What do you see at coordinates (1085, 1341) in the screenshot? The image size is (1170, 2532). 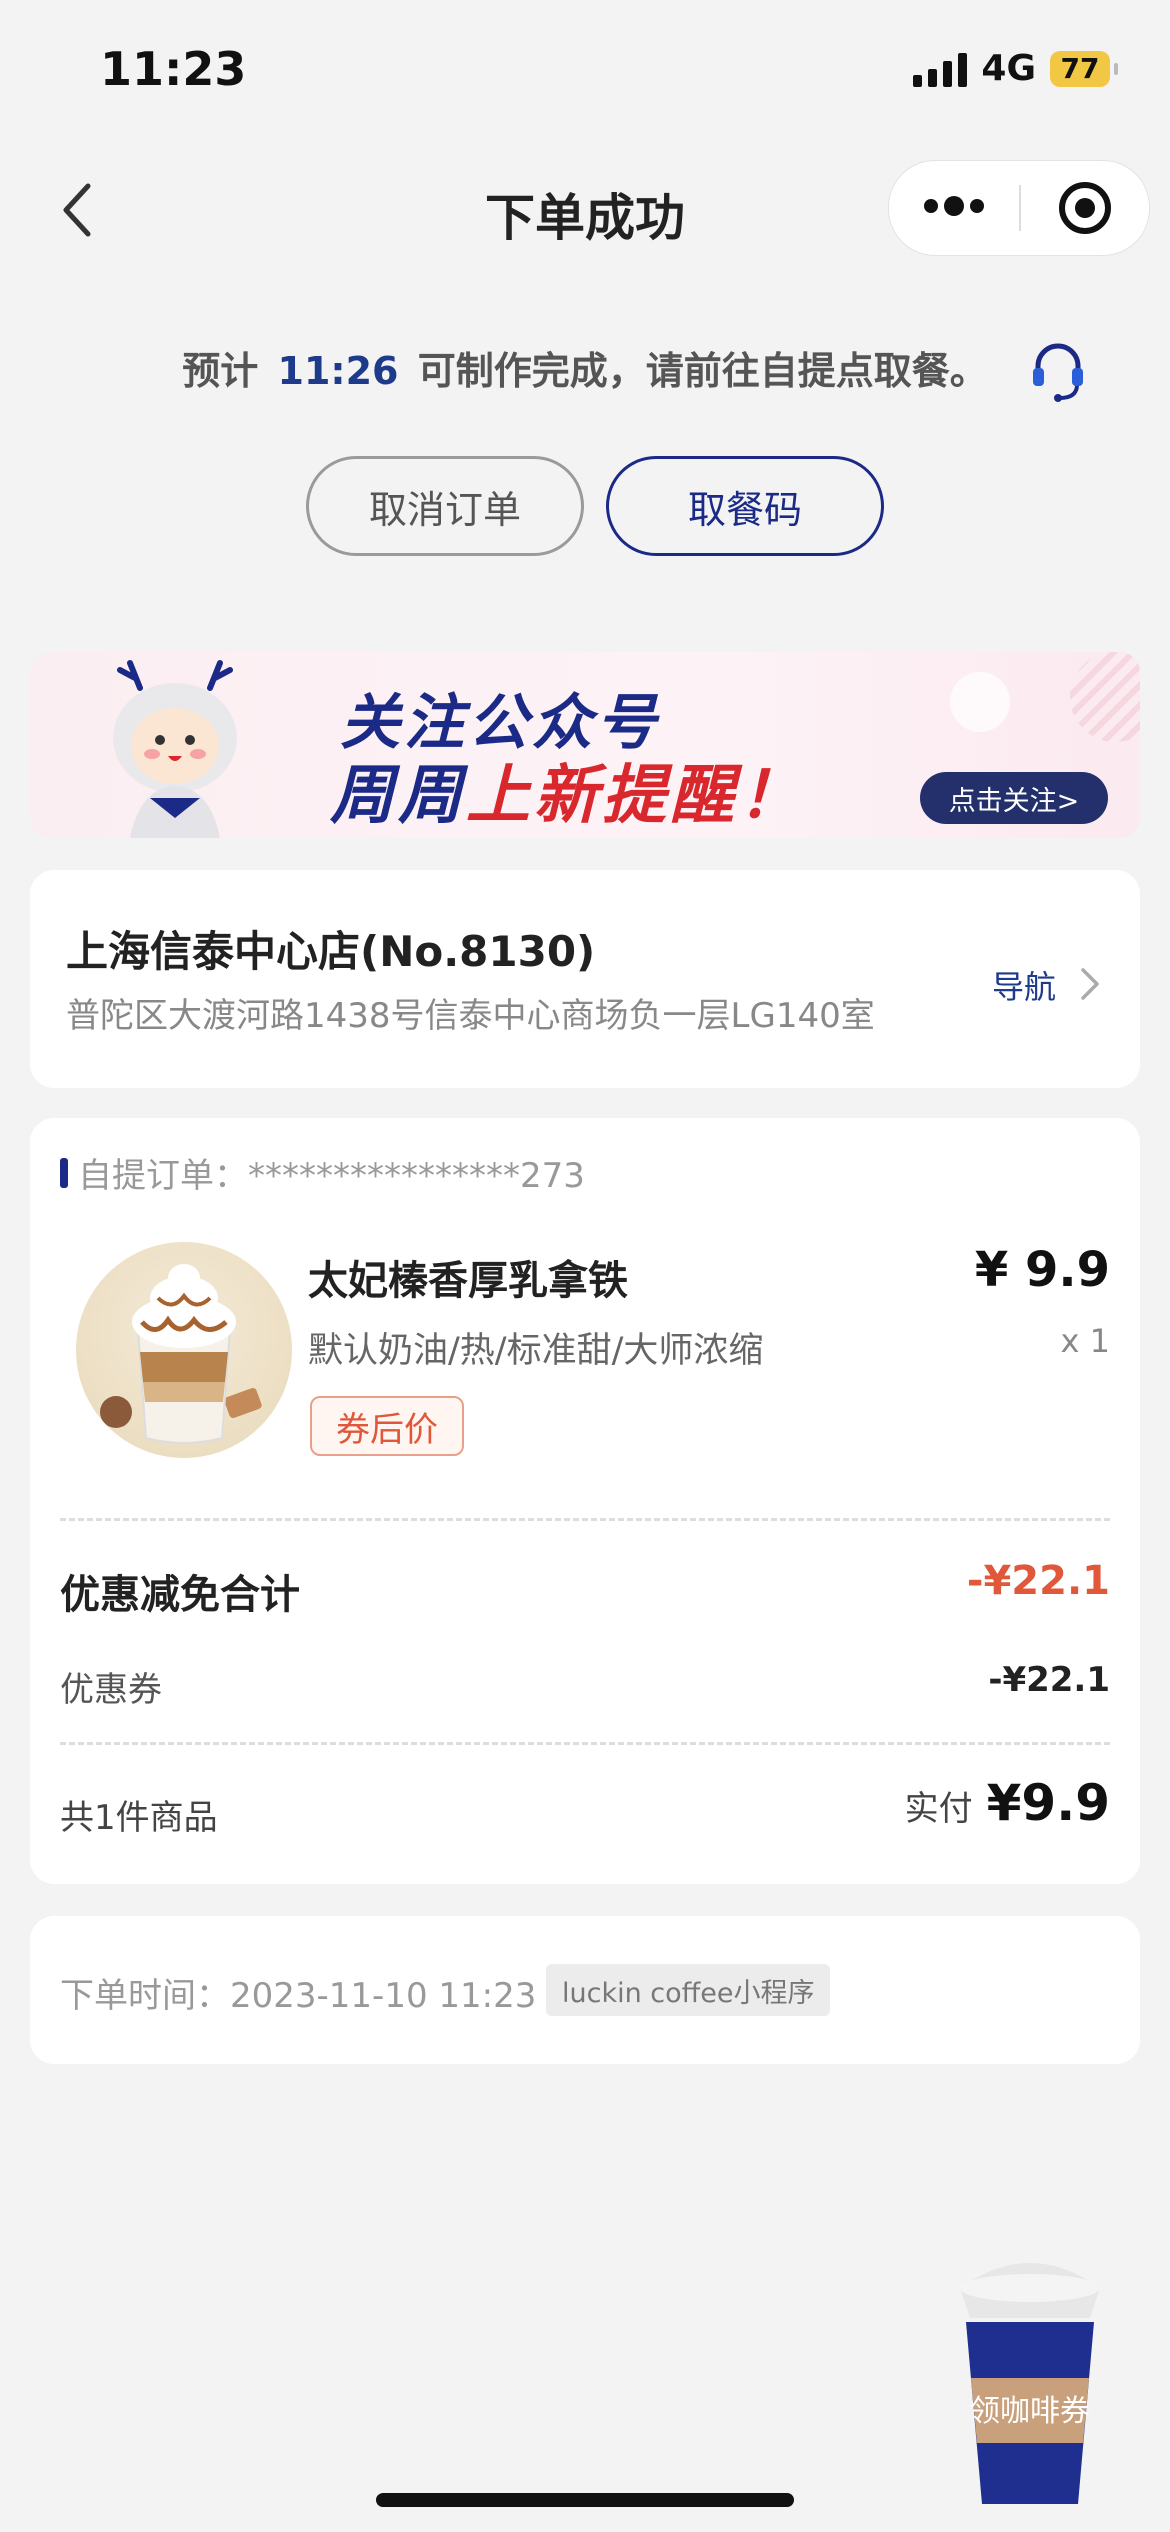 I see `product-quantity: x 1` at bounding box center [1085, 1341].